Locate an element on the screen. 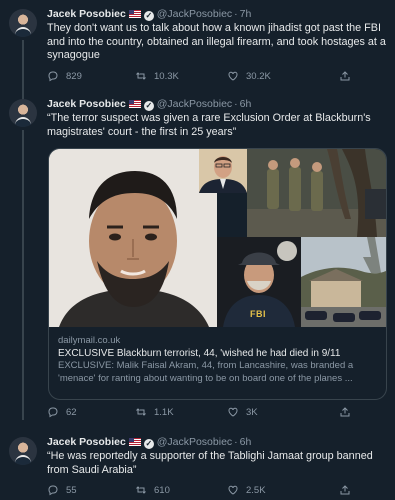 The height and width of the screenshot is (500, 395). fbi-jacket-lettering: FBI is located at coordinates (258, 314).